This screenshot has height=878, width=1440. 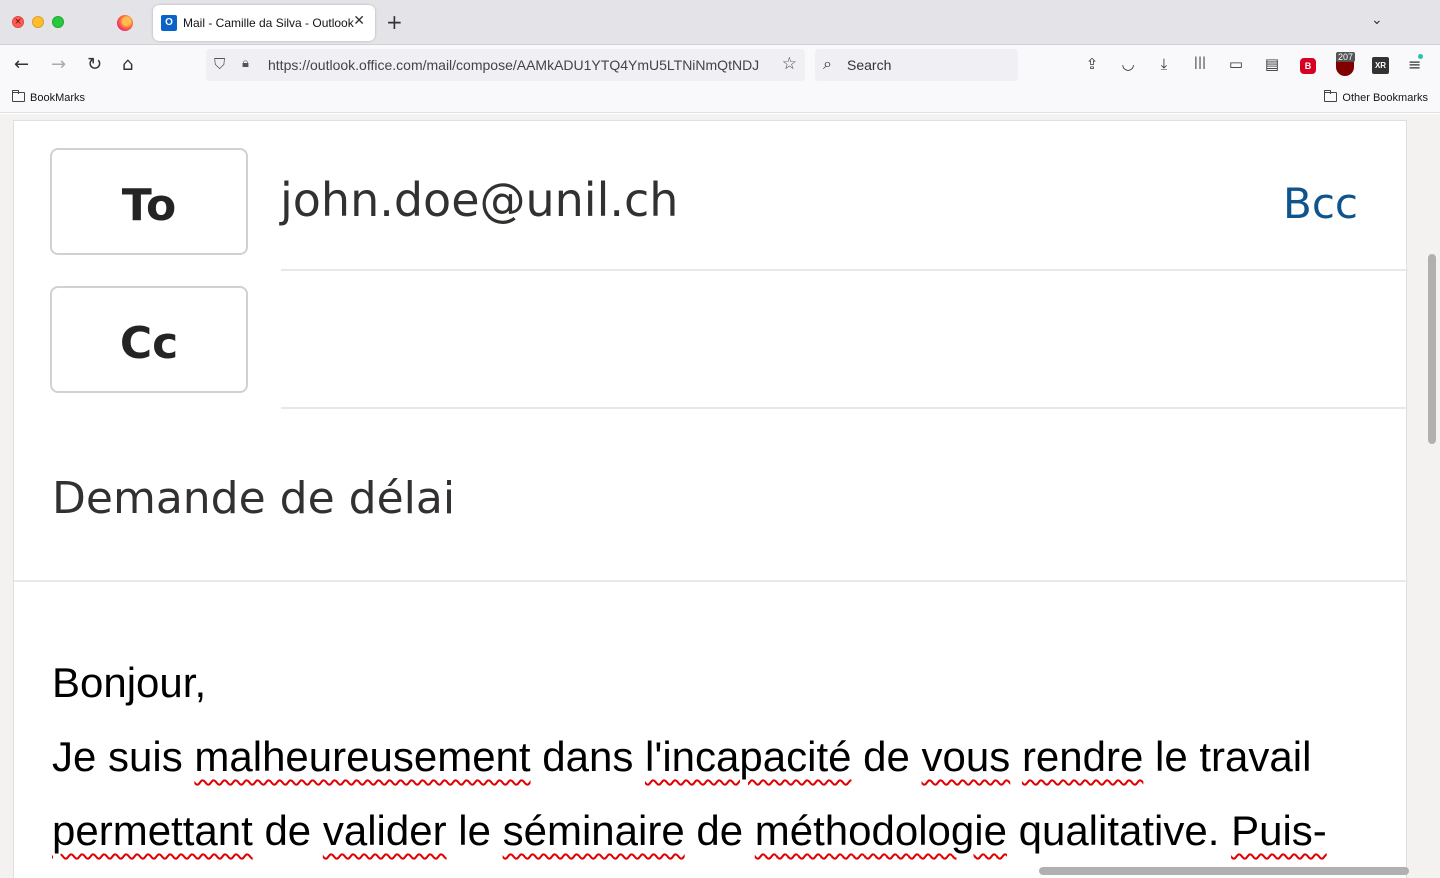 What do you see at coordinates (1432, 349) in the screenshot?
I see `vertical-scrollbar` at bounding box center [1432, 349].